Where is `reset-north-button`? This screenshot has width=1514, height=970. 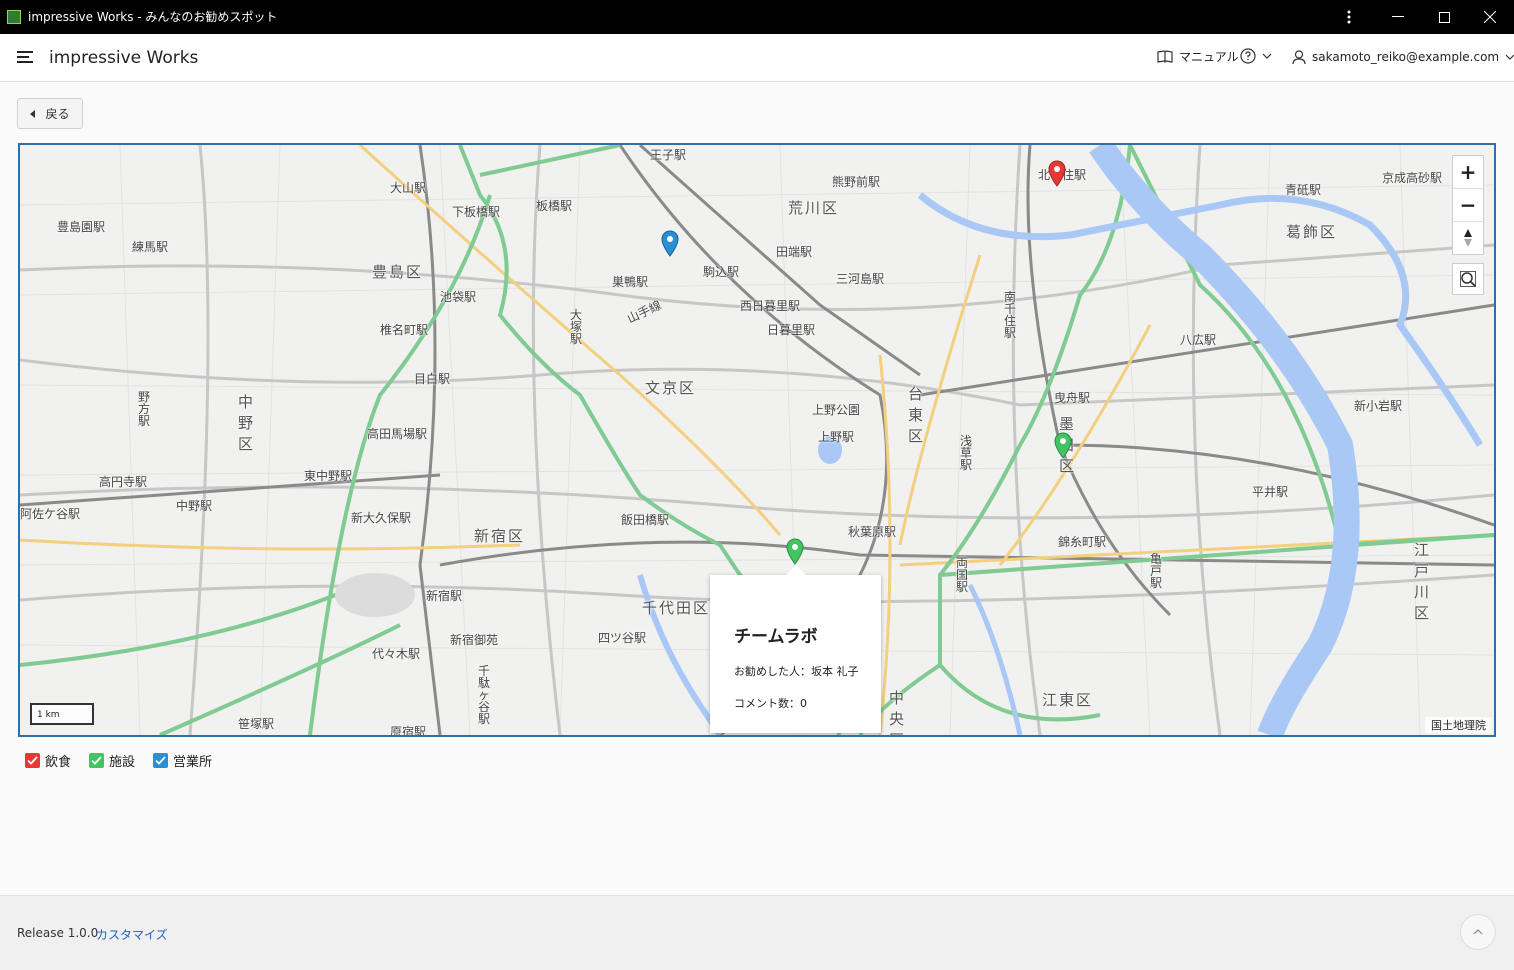
reset-north-button is located at coordinates (1468, 238).